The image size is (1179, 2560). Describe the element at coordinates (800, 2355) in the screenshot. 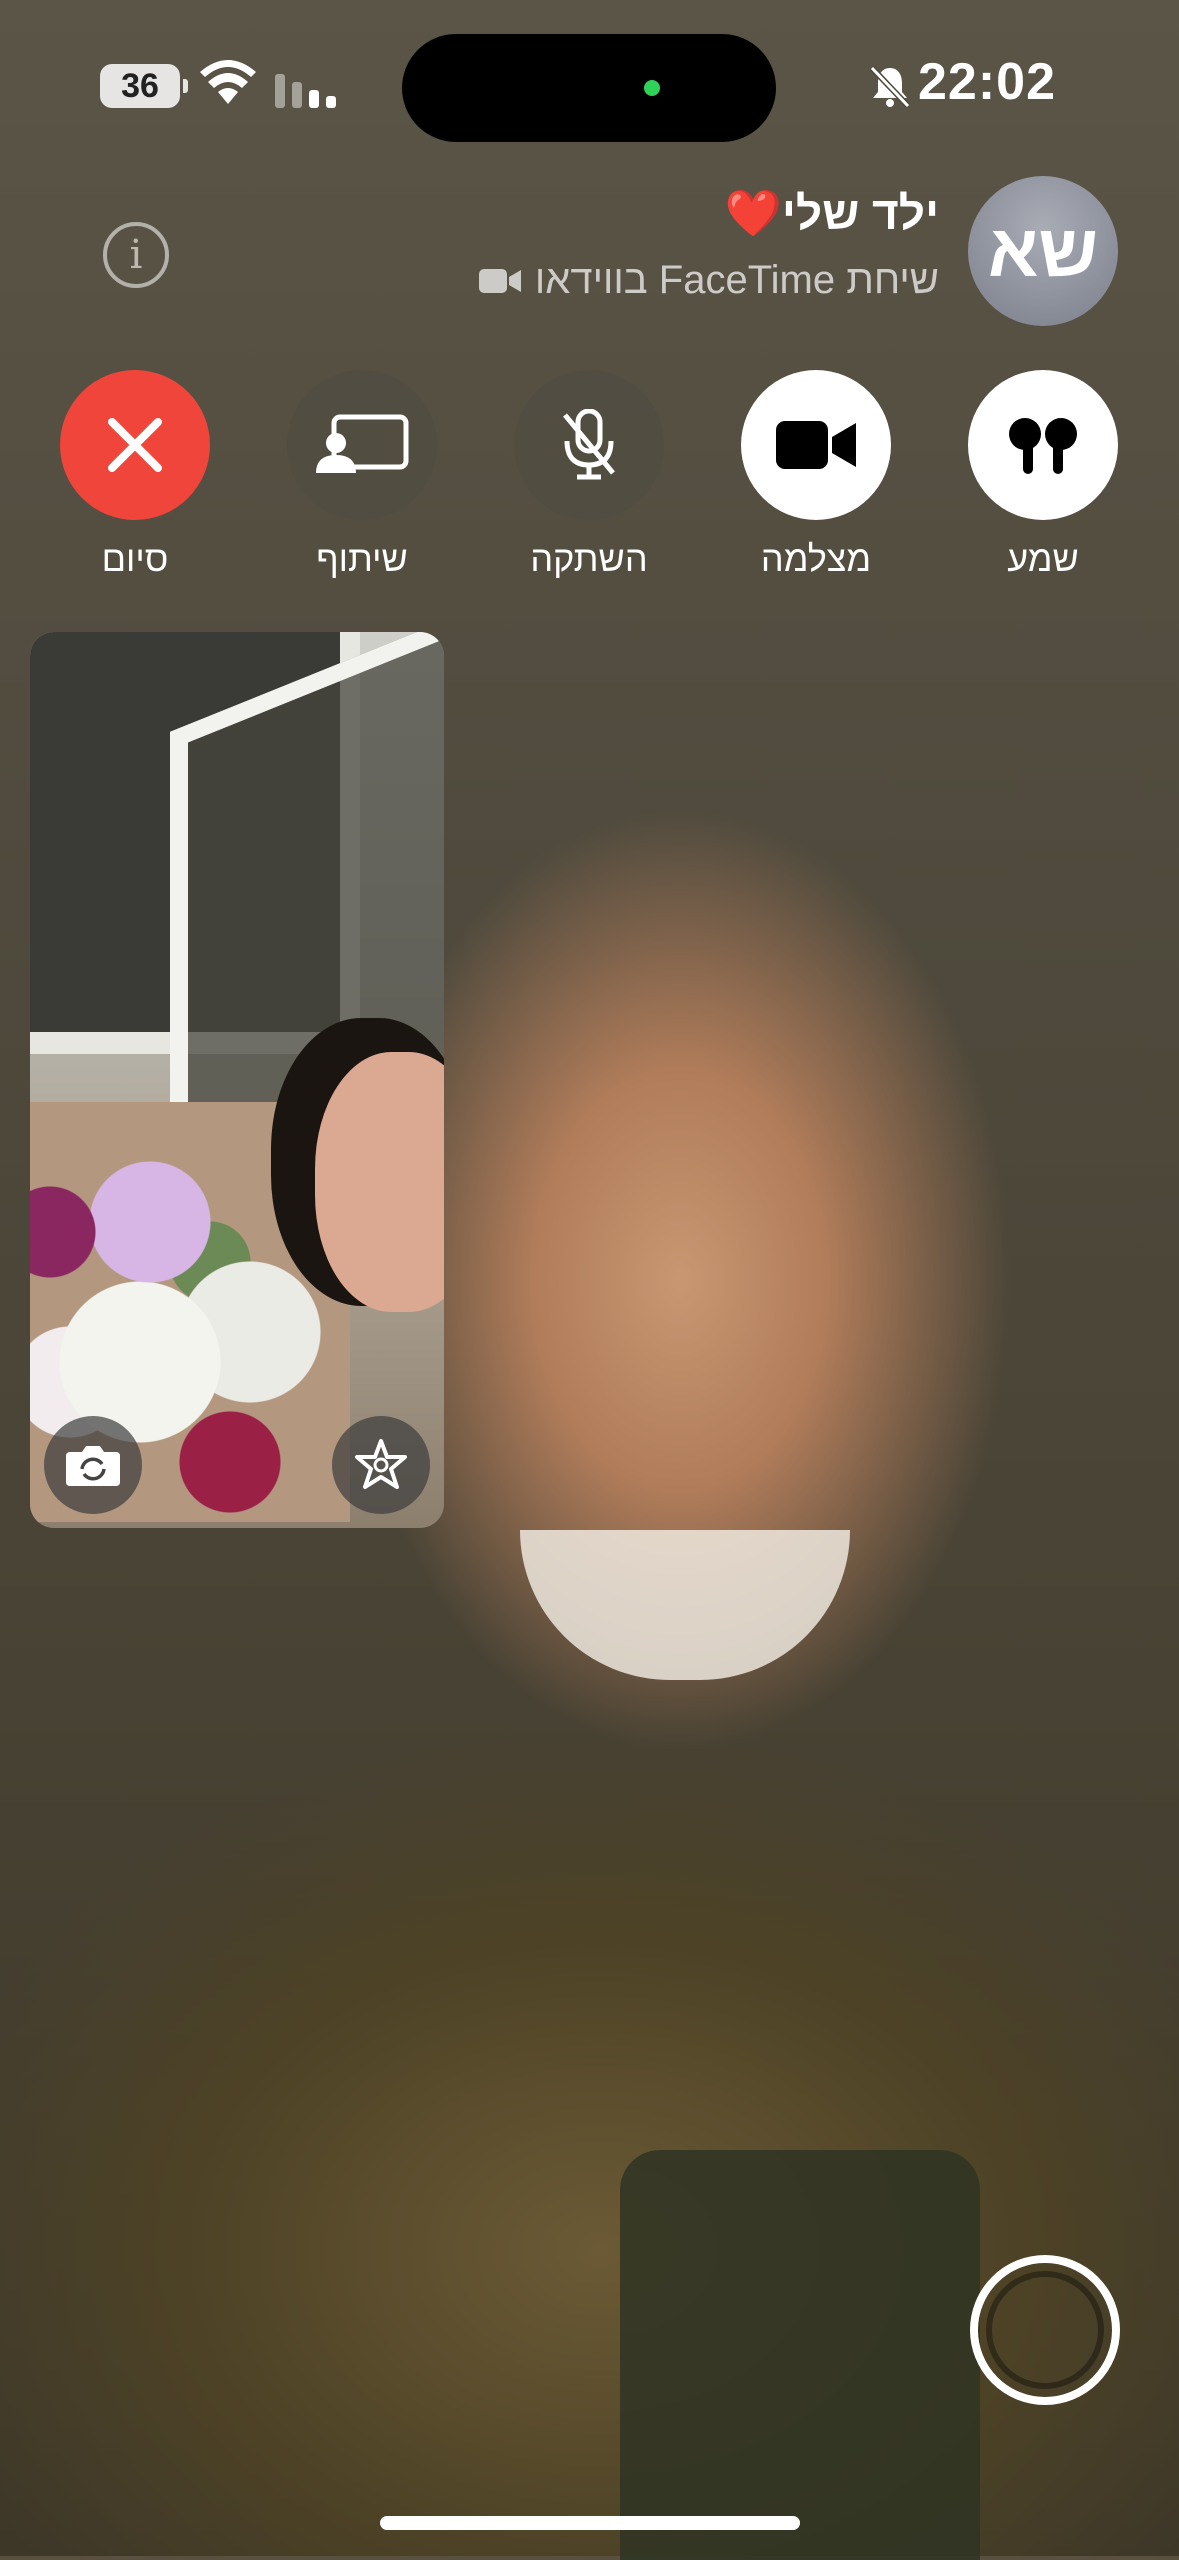

I see `remote-video-detail-shirt` at that location.